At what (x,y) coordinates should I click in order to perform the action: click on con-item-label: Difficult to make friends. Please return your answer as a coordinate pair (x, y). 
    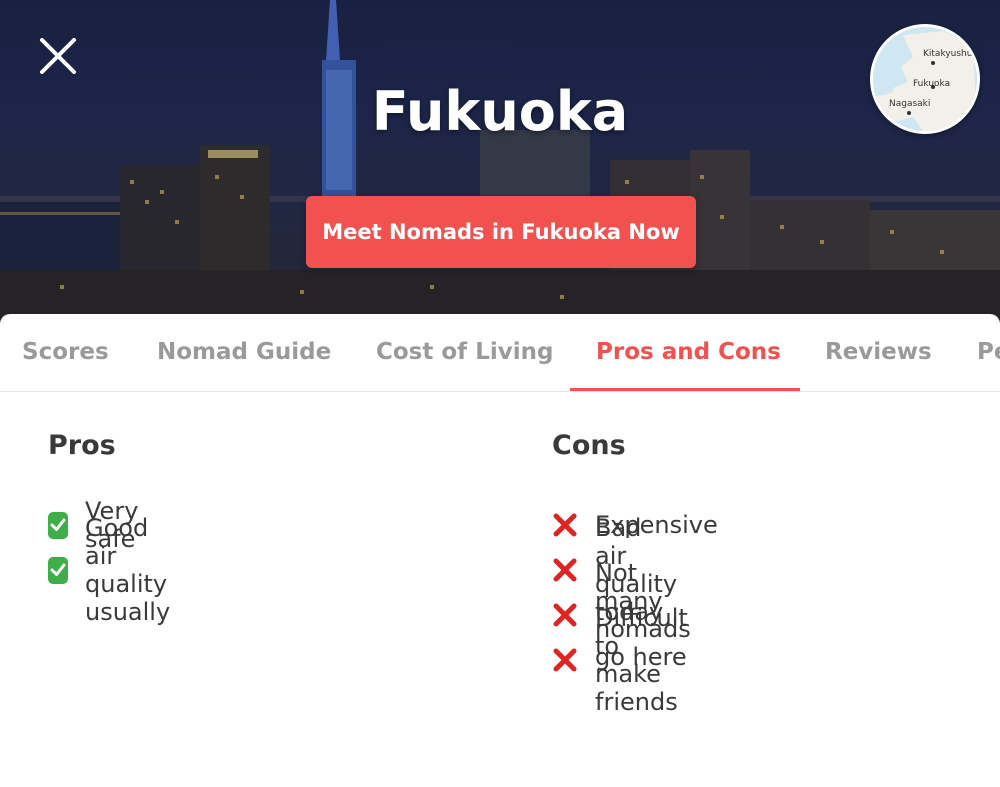
    Looking at the image, I should click on (641, 660).